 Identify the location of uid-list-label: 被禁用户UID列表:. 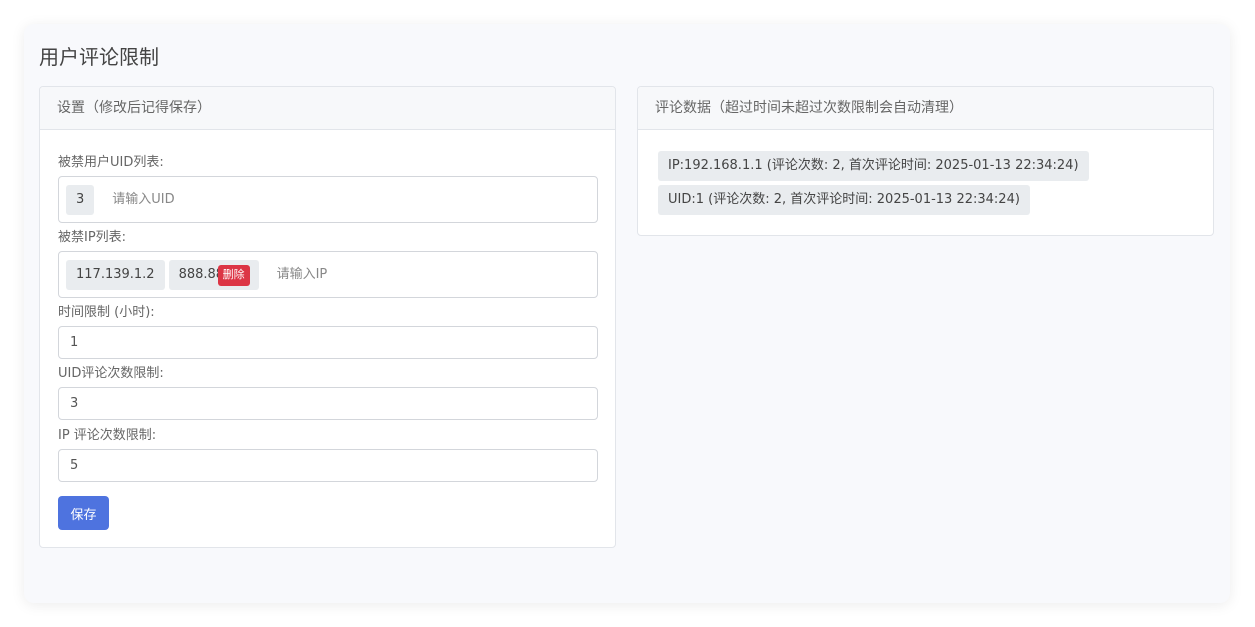
(111, 162).